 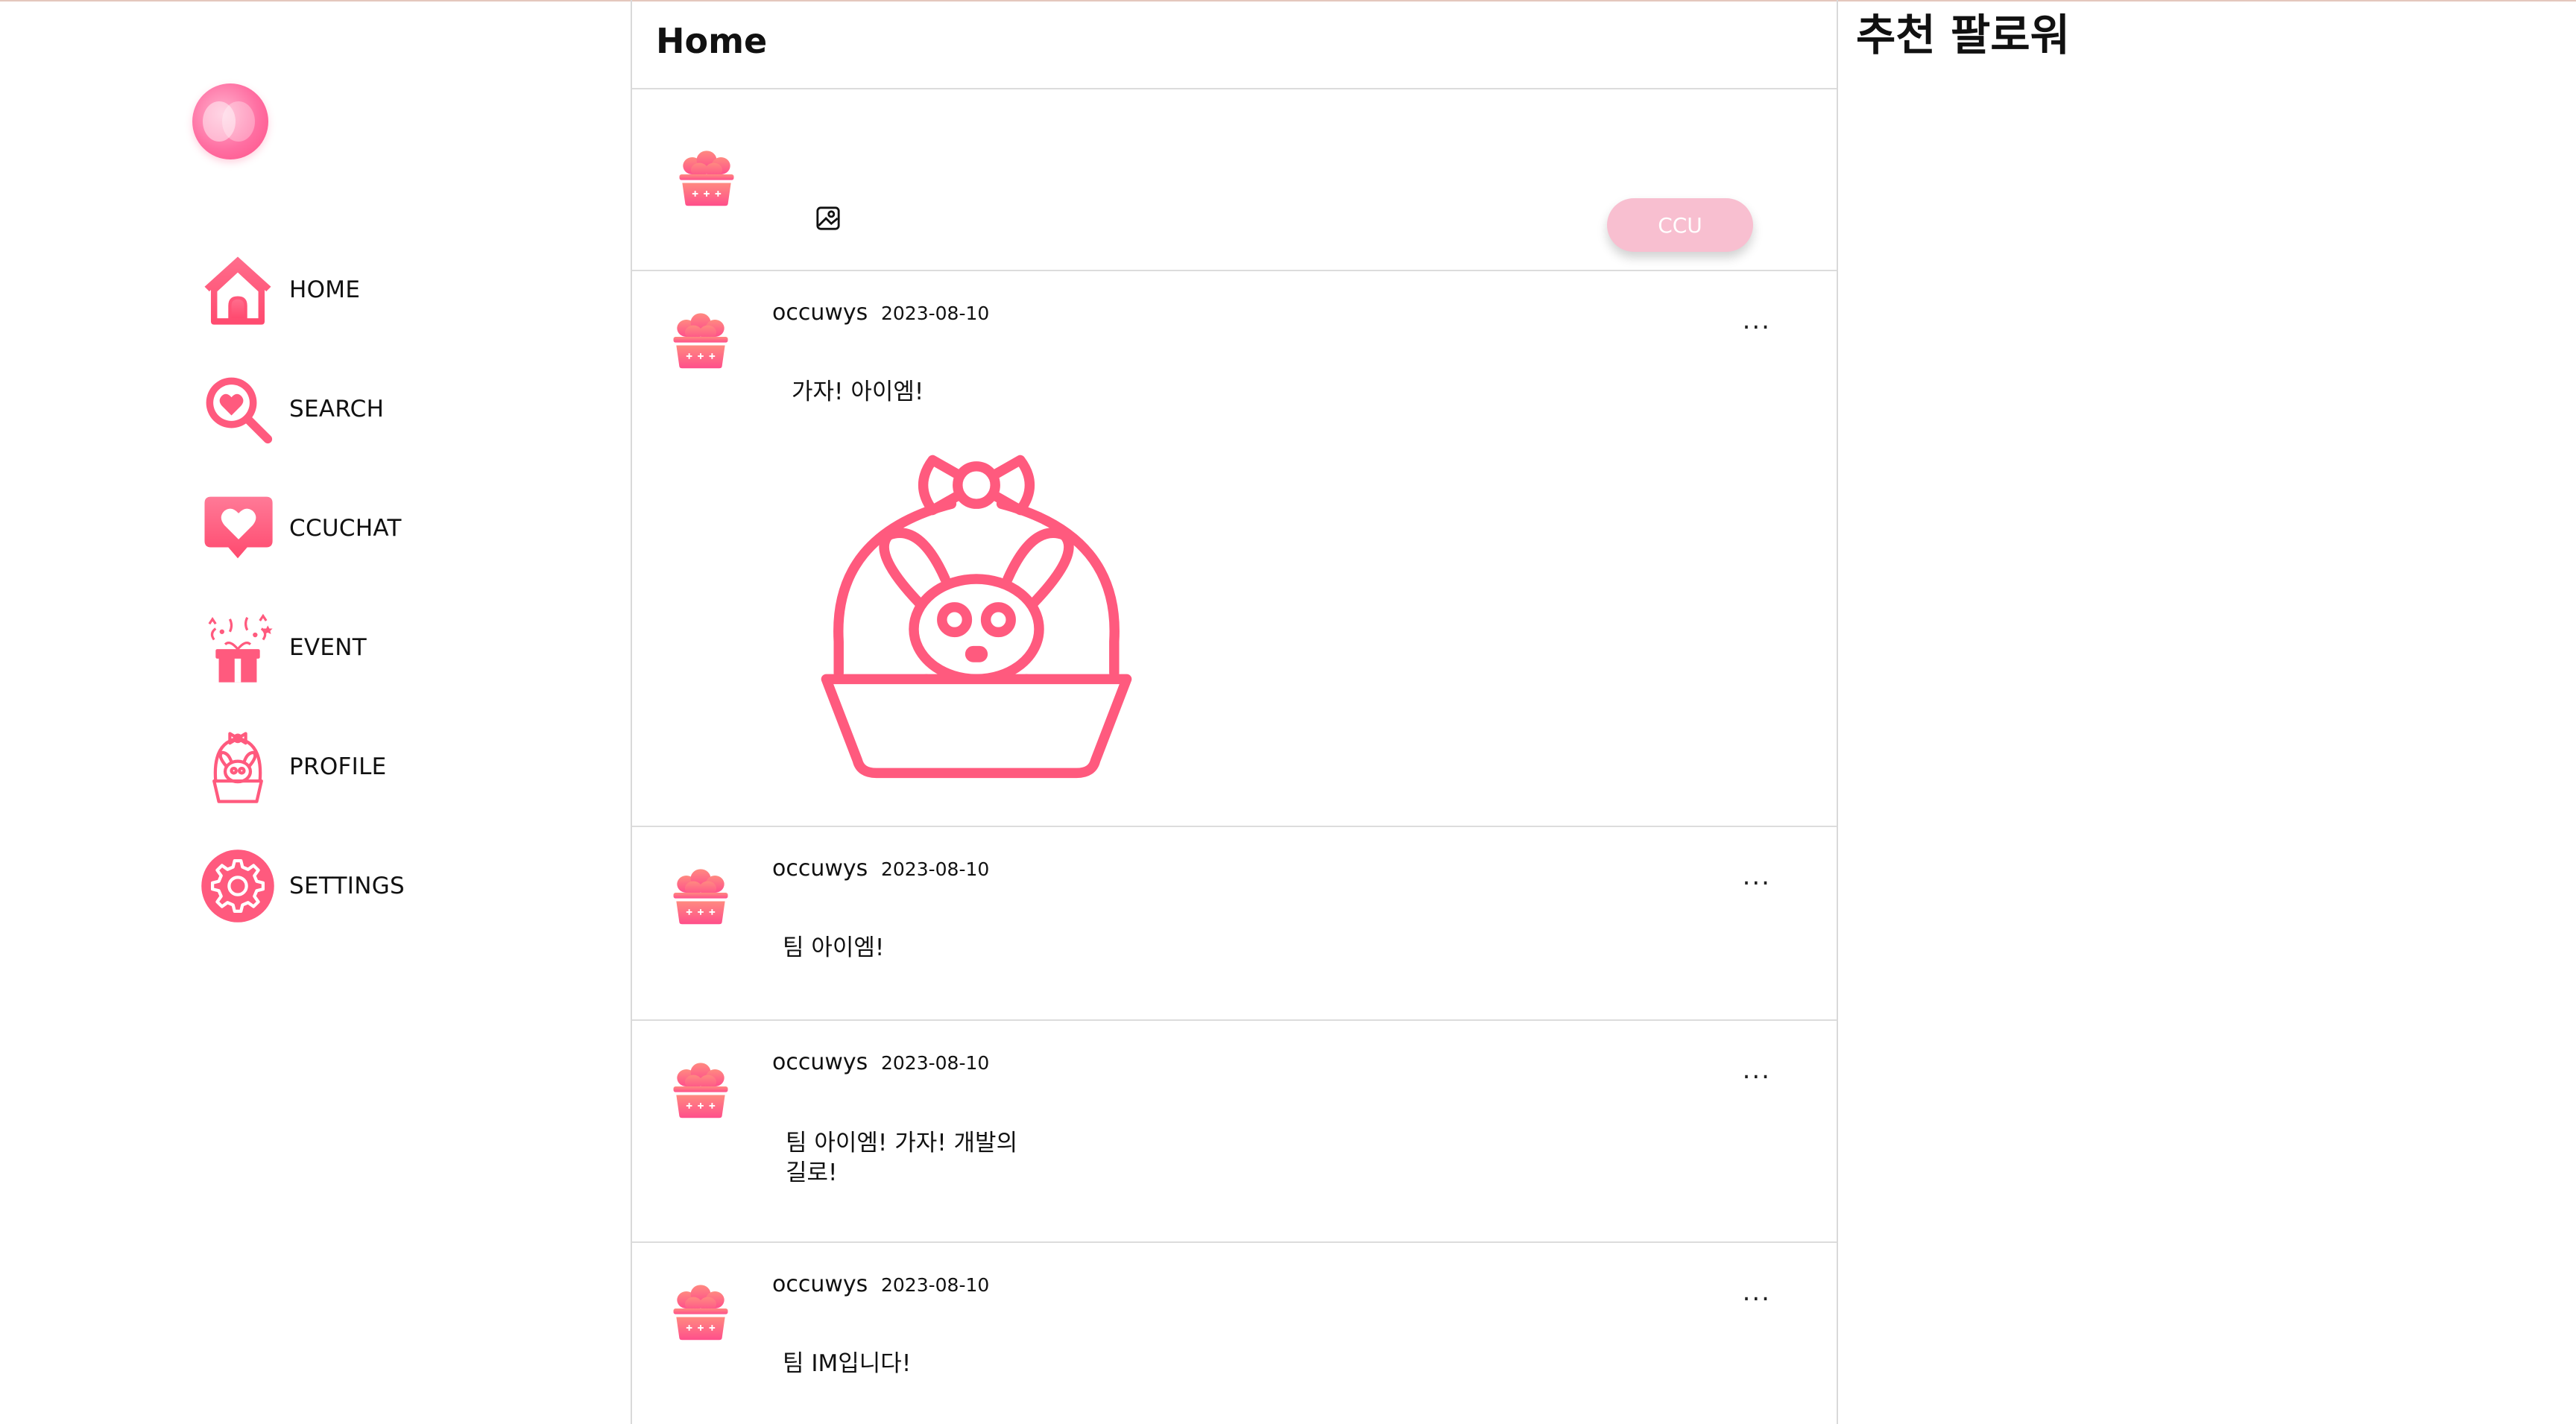 I want to click on ccu-submit-button: CCU, so click(x=1680, y=225).